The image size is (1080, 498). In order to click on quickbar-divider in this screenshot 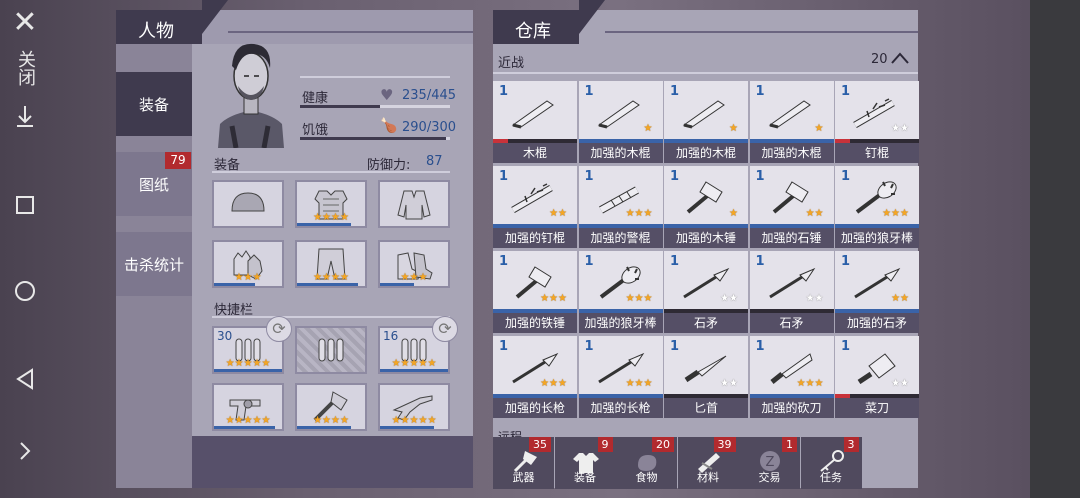, I will do `click(331, 317)`.